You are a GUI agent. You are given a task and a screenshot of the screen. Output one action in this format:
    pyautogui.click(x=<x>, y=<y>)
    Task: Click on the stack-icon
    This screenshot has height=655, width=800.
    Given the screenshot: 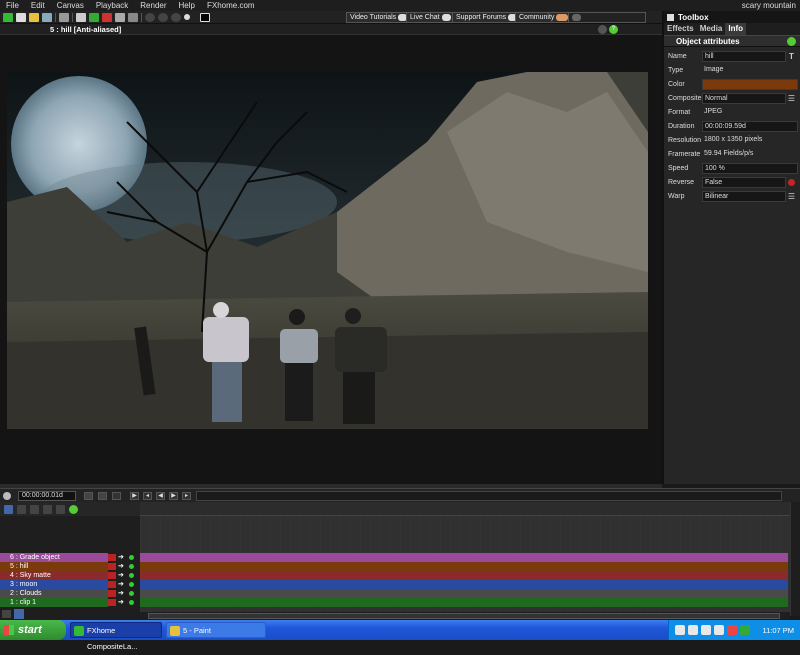 What is the action you would take?
    pyautogui.click(x=102, y=496)
    